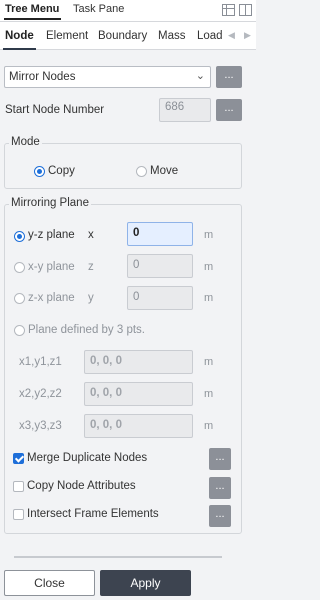  I want to click on top-tab-bar: Tree Menu Task Pane, so click(128, 11).